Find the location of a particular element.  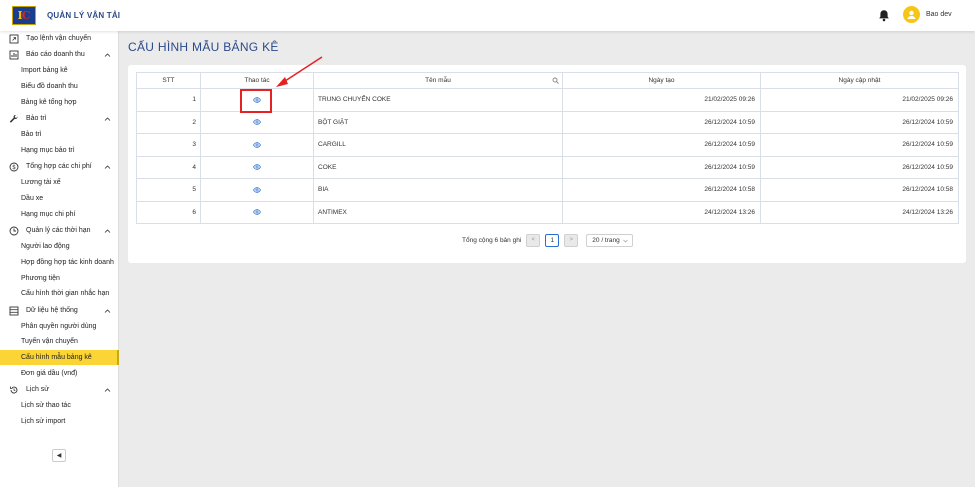

search-icon is located at coordinates (555, 80).